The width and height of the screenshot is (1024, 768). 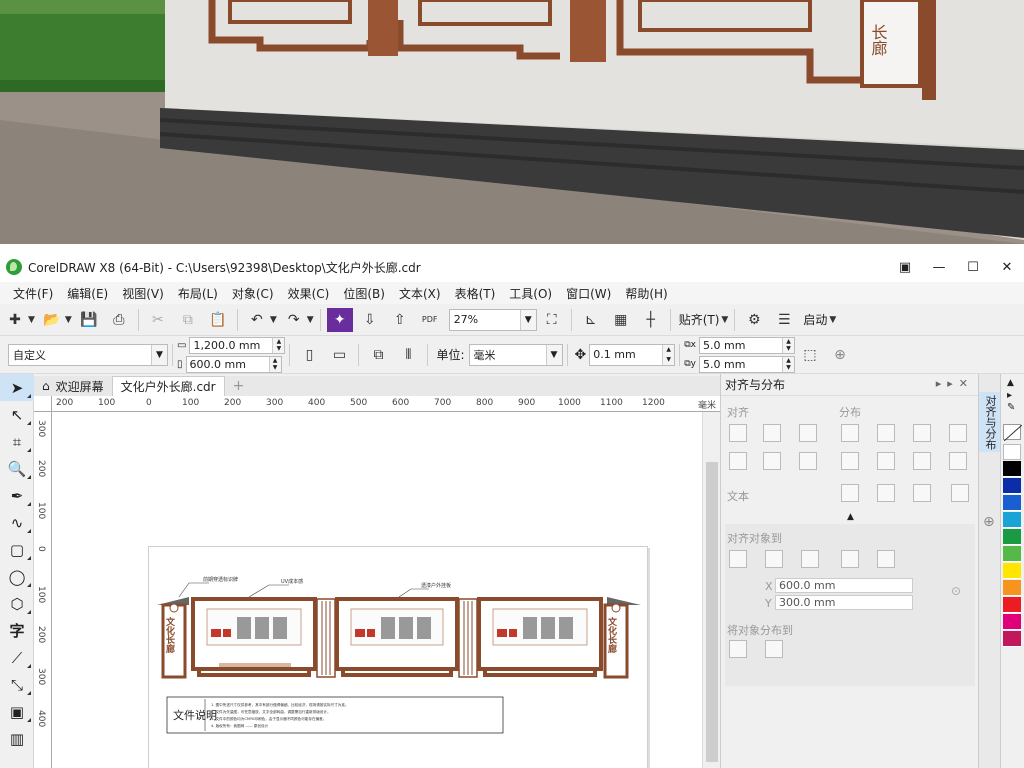 I want to click on menu-edit: 编辑(E), so click(x=89, y=293).